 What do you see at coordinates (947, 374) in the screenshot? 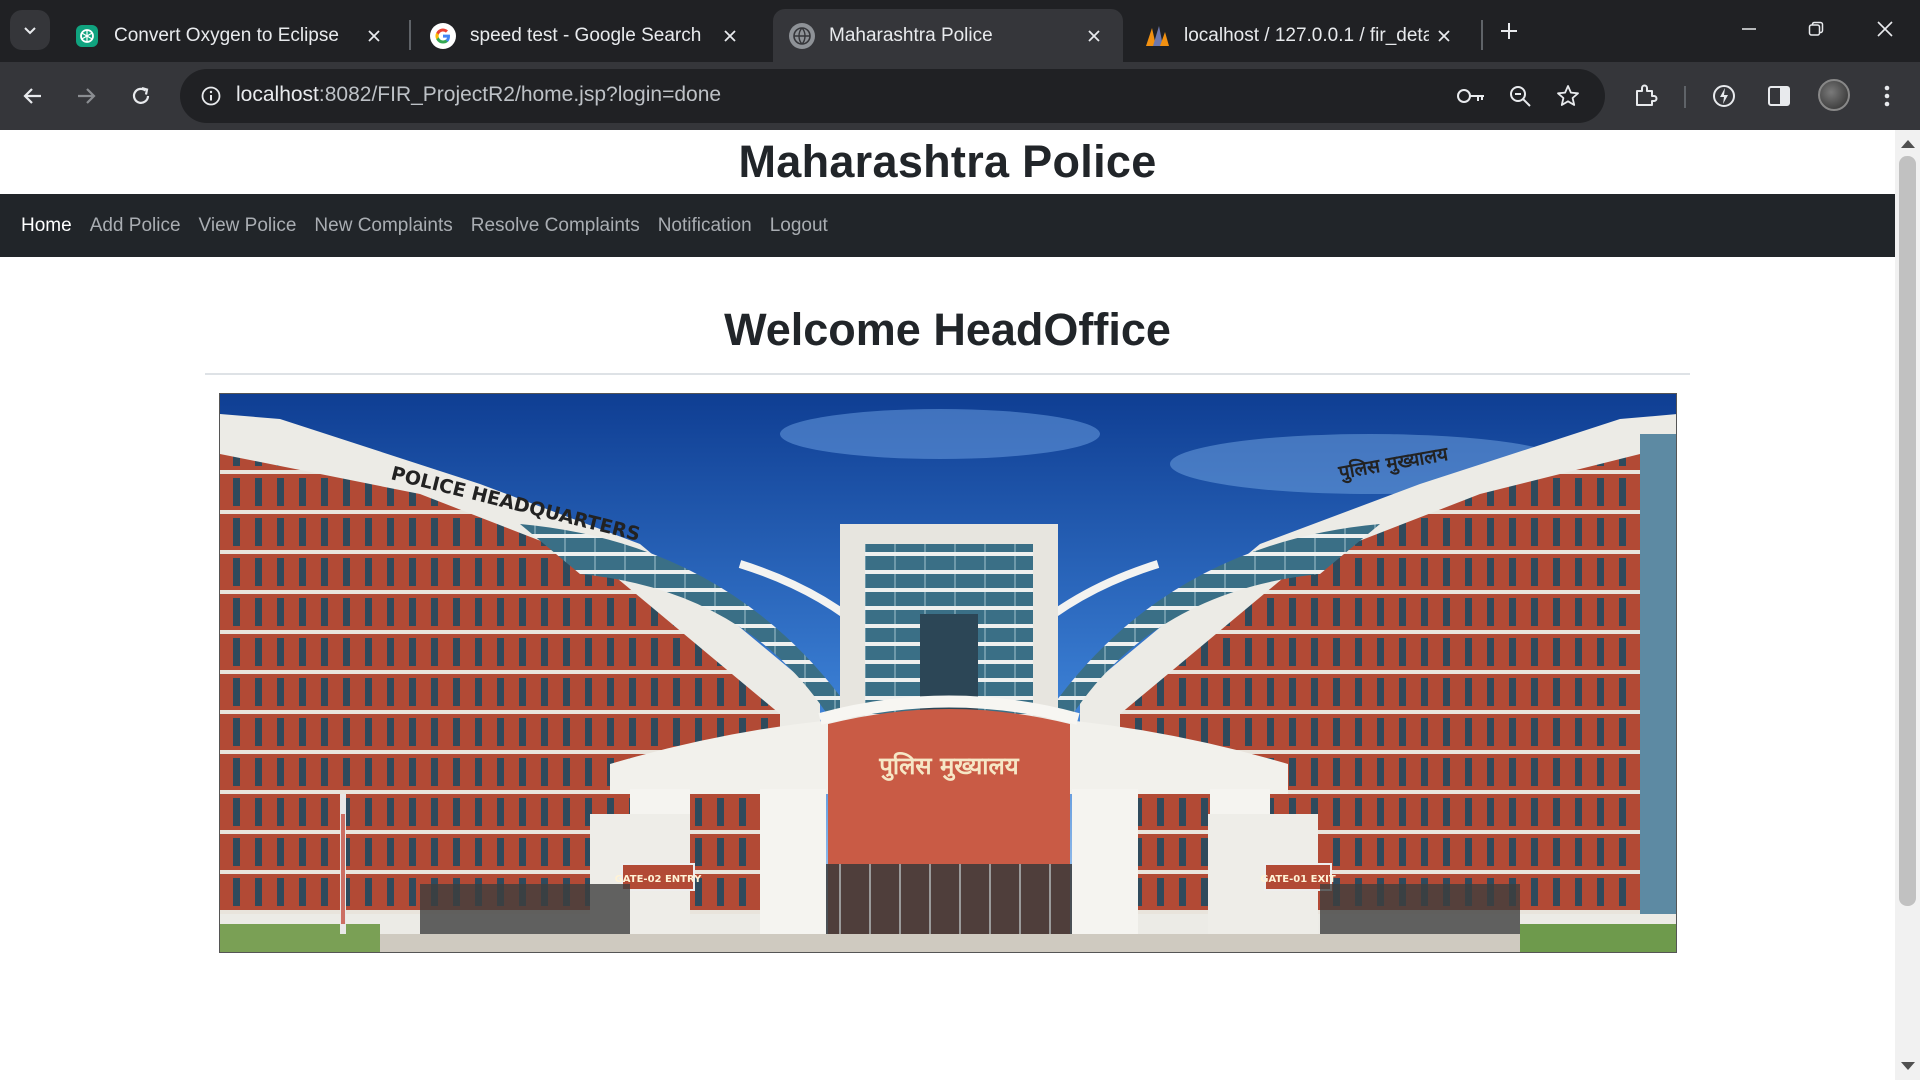
I see `divider` at bounding box center [947, 374].